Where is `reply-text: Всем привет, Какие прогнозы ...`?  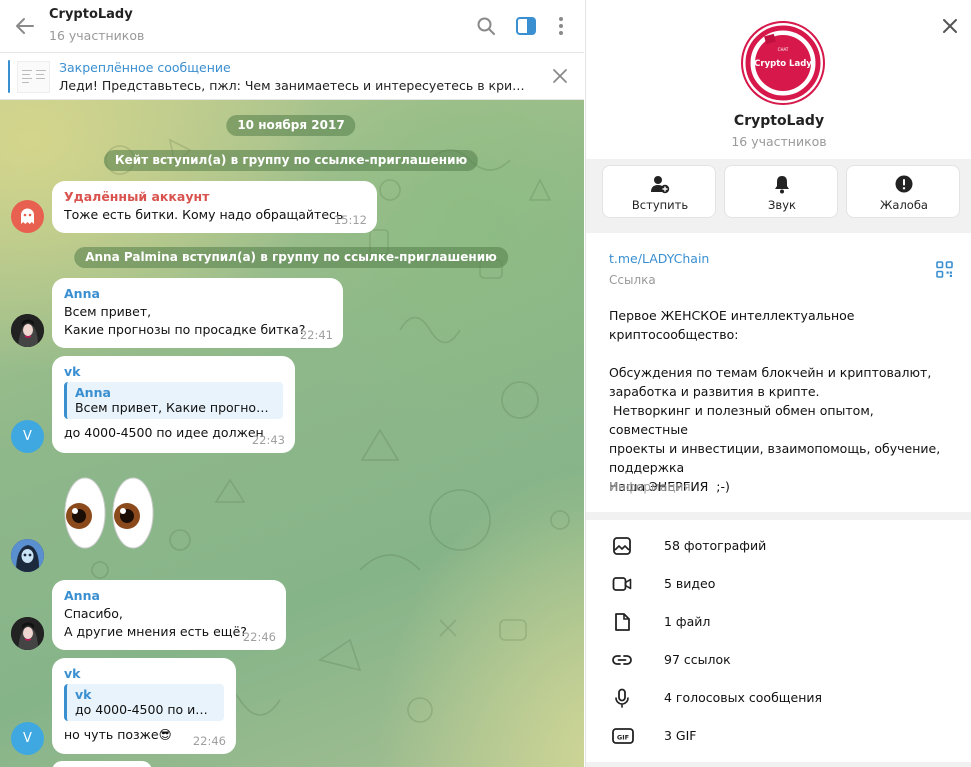 reply-text: Всем привет, Какие прогнозы ... is located at coordinates (175, 407).